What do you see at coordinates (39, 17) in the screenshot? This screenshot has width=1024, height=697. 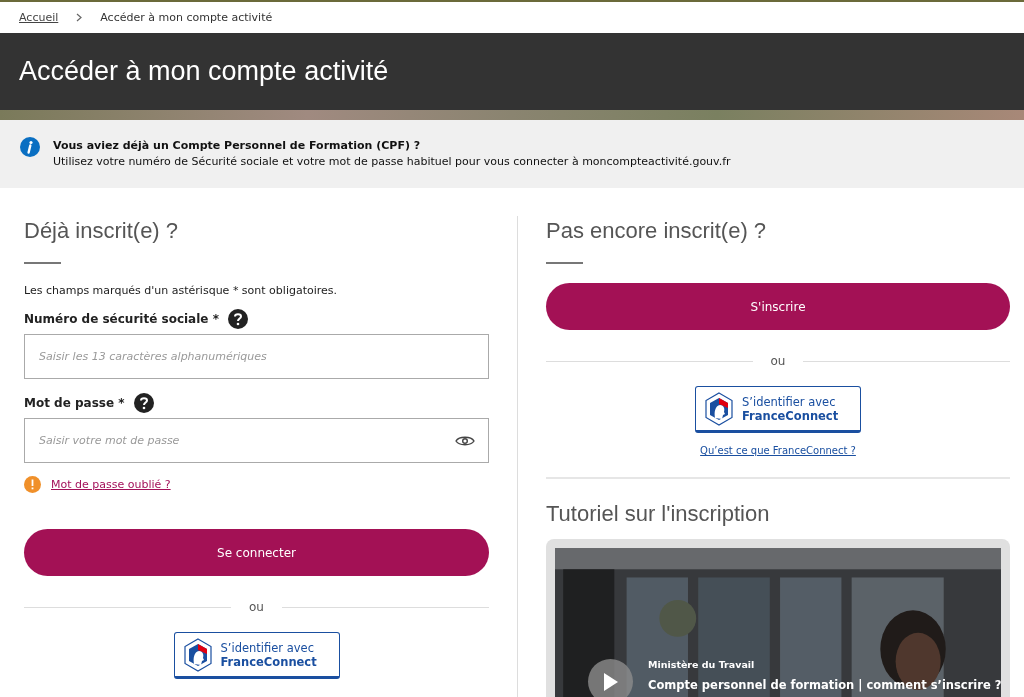 I see `breadcrumb-link: Accueil` at bounding box center [39, 17].